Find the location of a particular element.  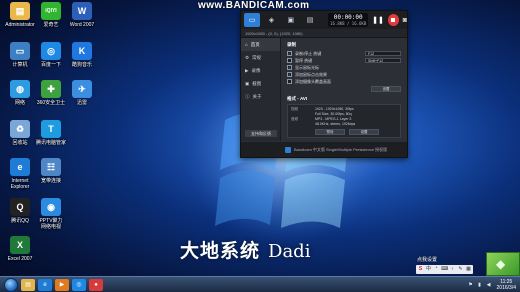

desktop-icon-label: 百度一下 is located at coordinates (50, 65).